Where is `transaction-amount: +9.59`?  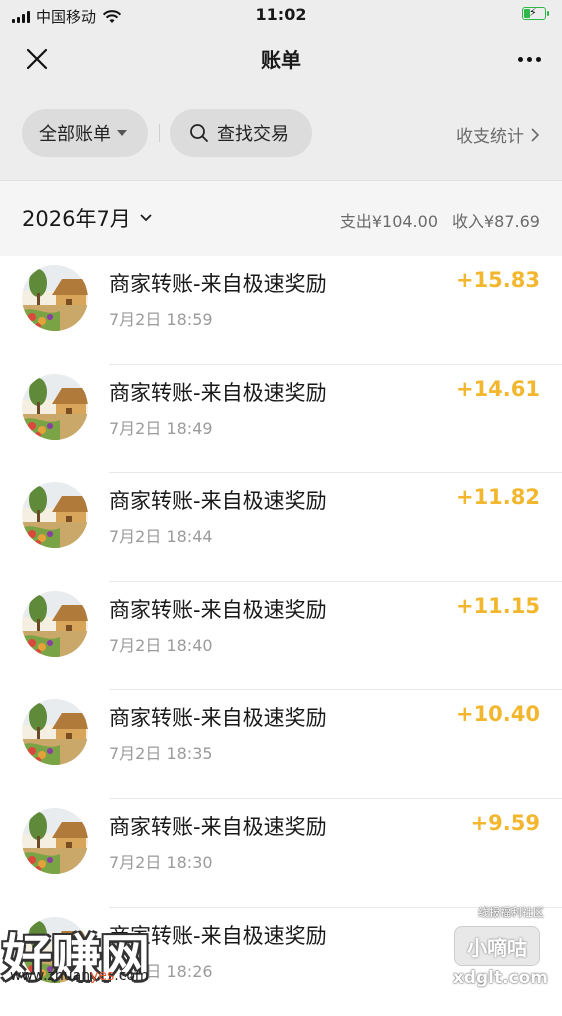
transaction-amount: +9.59 is located at coordinates (505, 822).